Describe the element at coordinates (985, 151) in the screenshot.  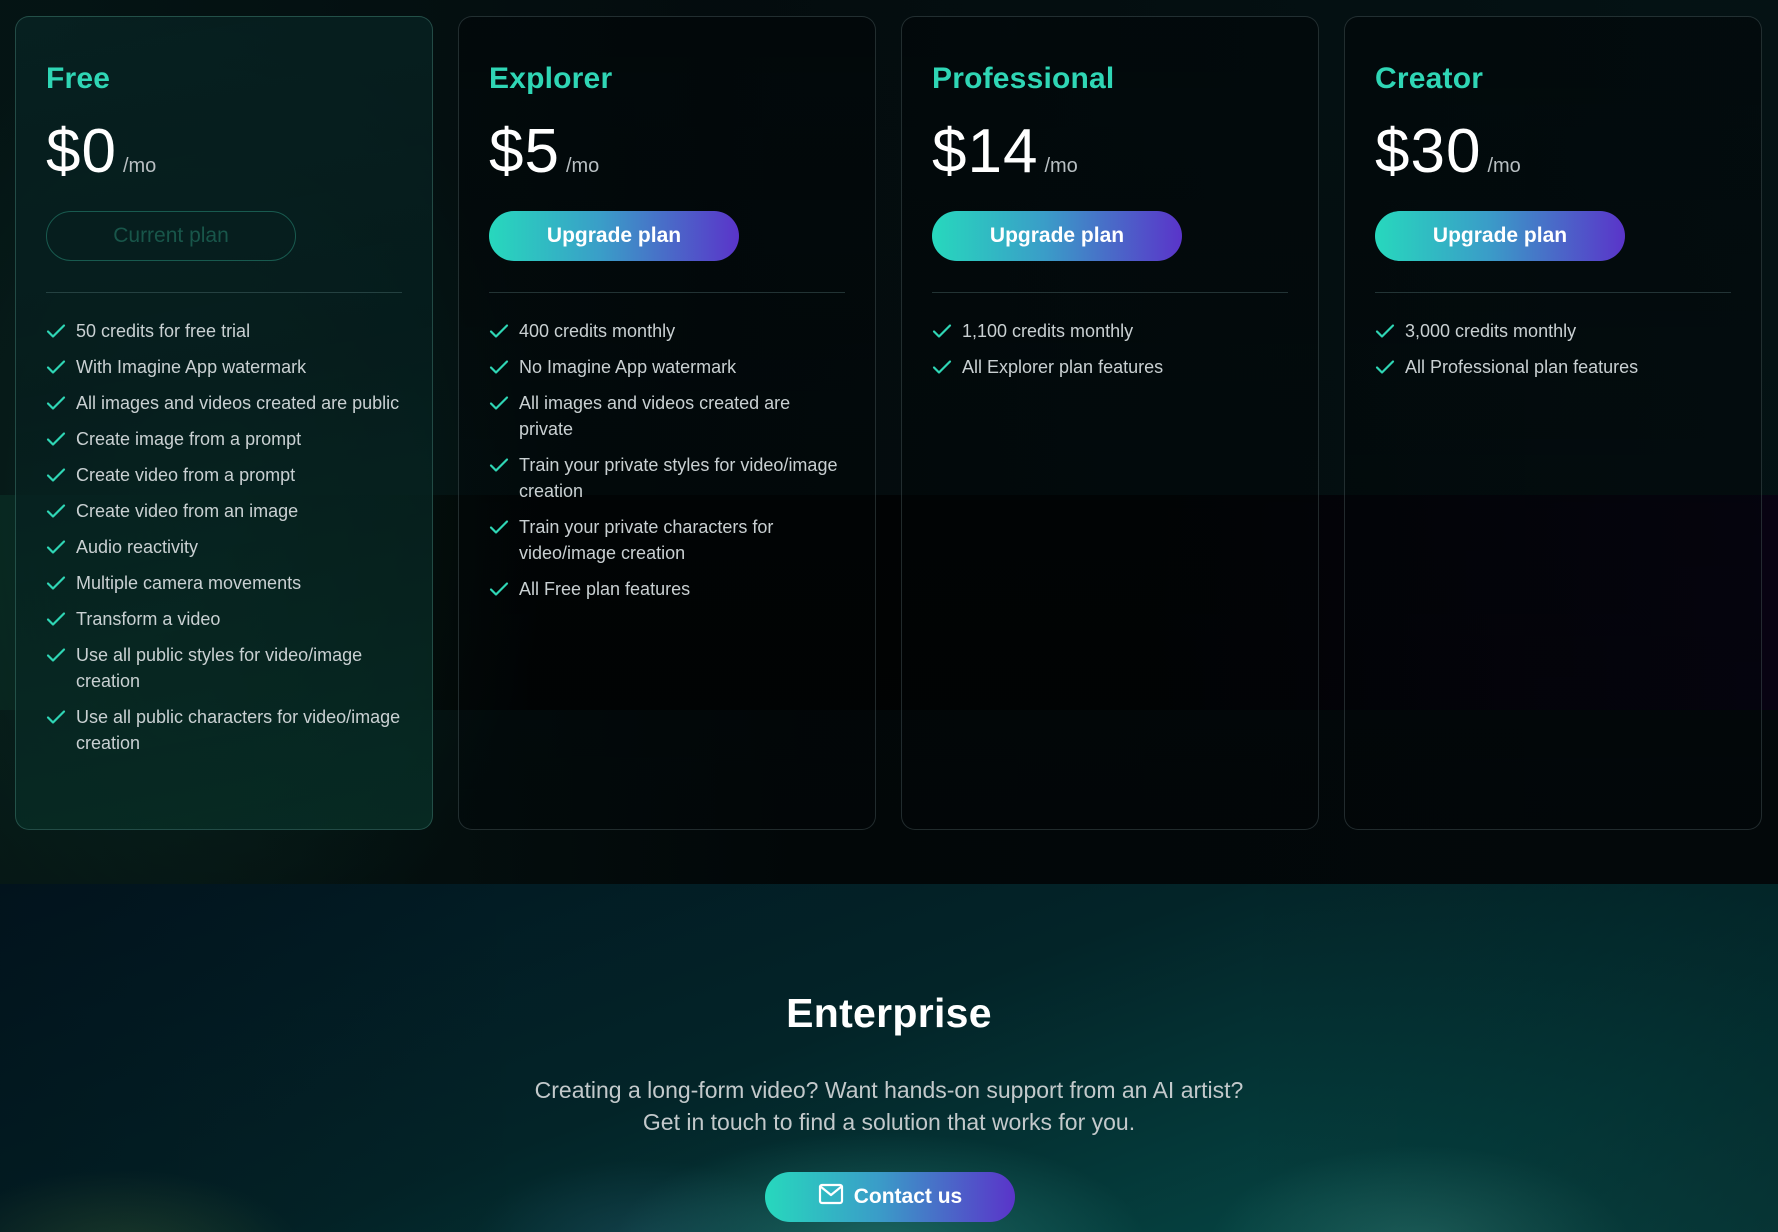
I see `plan-price: $14` at that location.